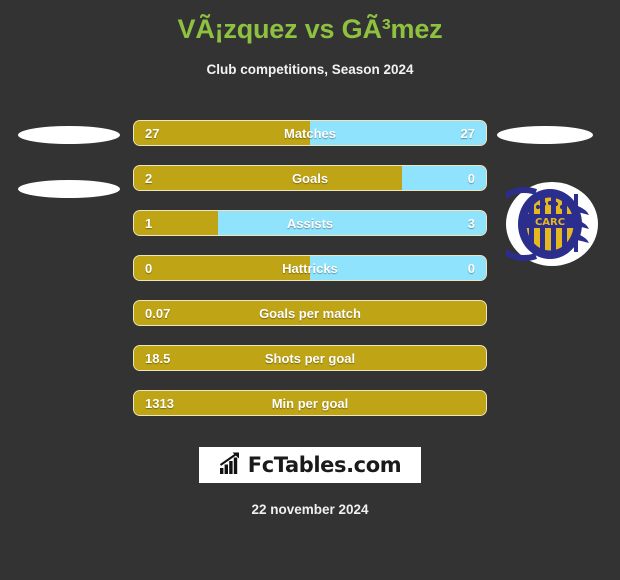 The width and height of the screenshot is (620, 580). What do you see at coordinates (324, 465) in the screenshot?
I see `fctables-logo-text: FcTables.com` at bounding box center [324, 465].